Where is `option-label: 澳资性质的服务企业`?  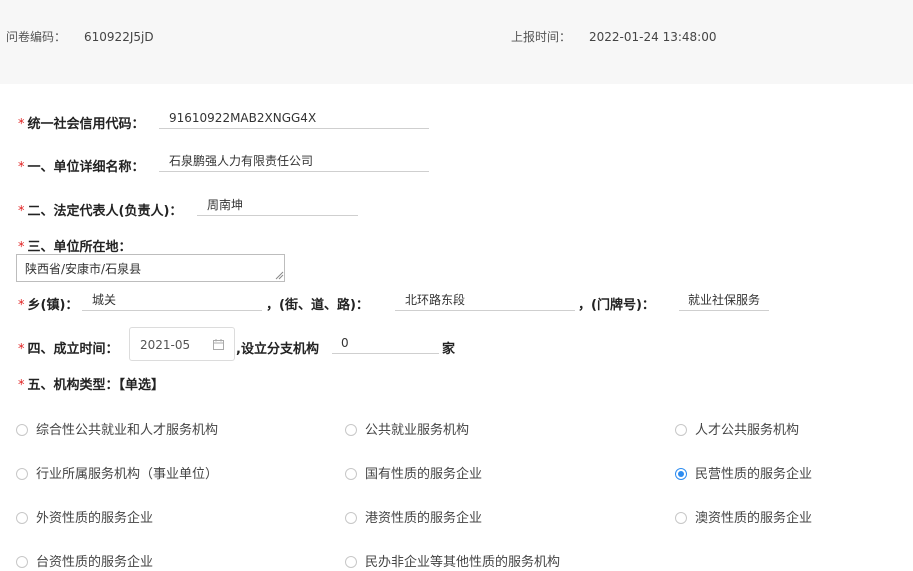 option-label: 澳资性质的服务企业 is located at coordinates (754, 518).